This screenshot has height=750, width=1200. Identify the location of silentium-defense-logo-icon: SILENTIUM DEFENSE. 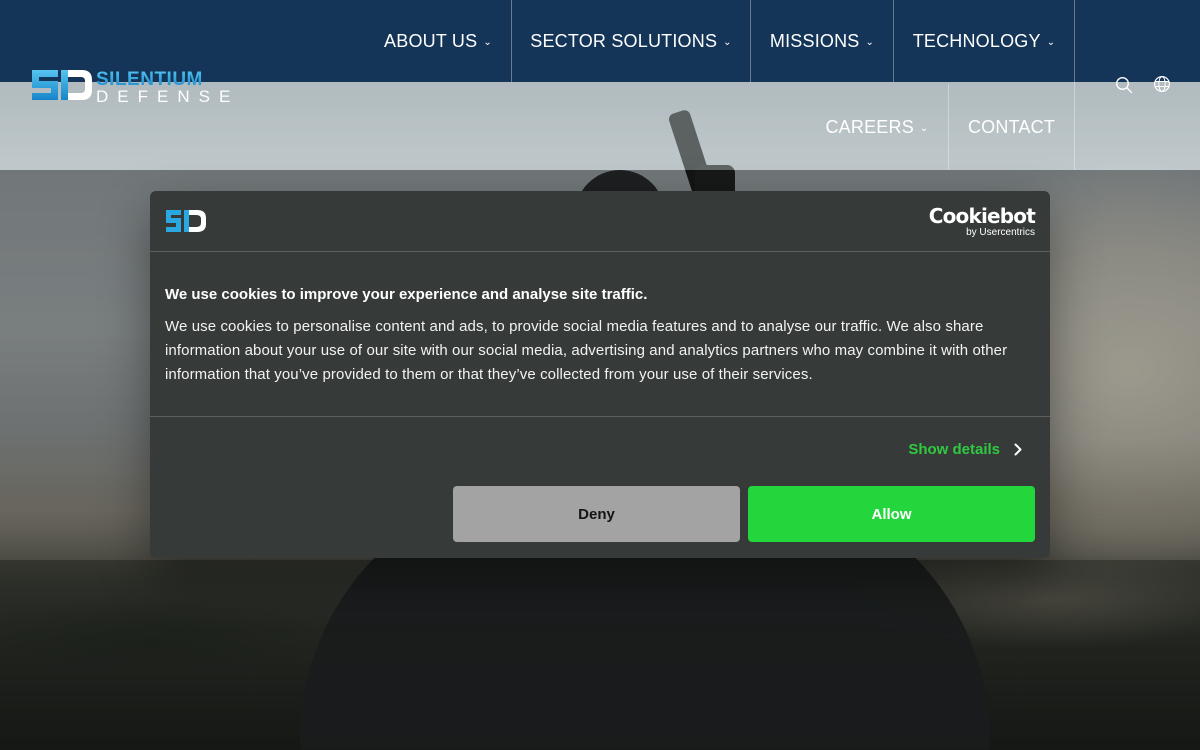
(135, 87).